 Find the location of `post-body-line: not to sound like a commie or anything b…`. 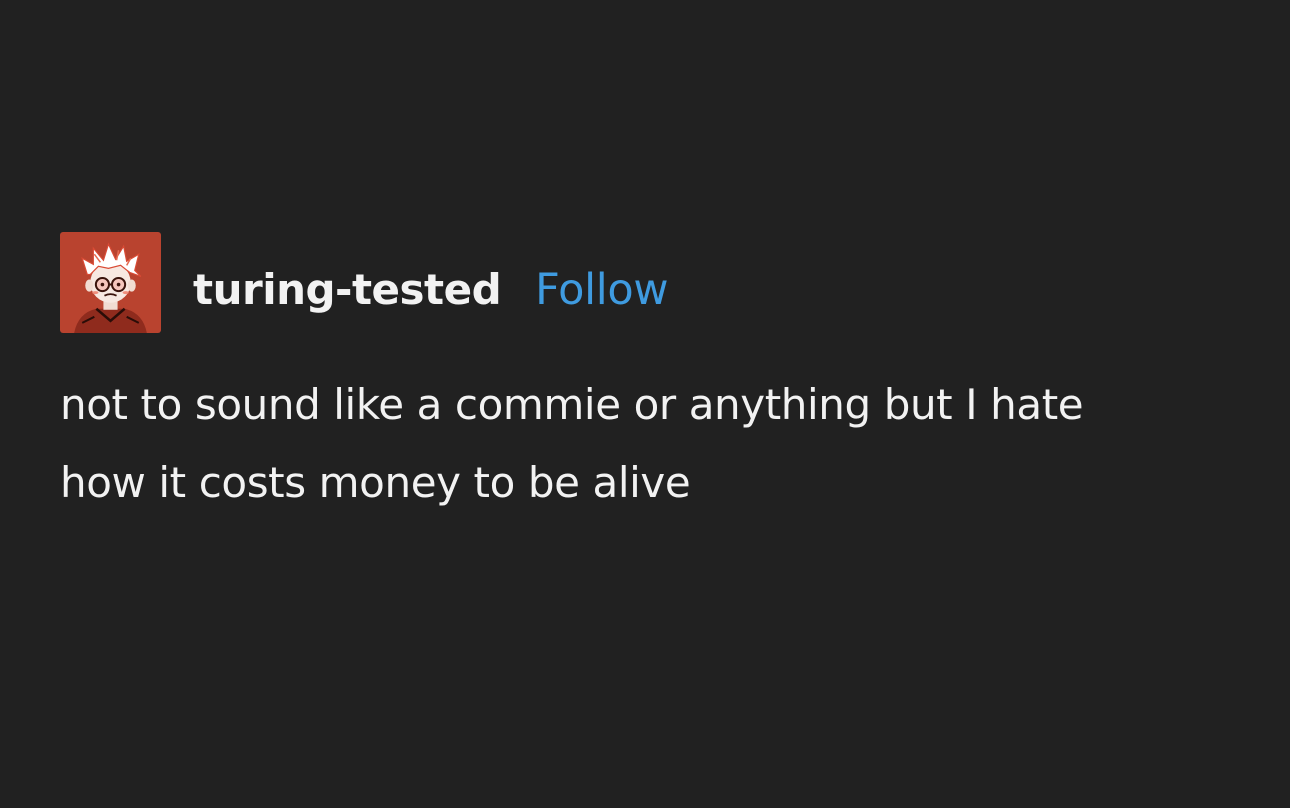

post-body-line: not to sound like a commie or anything b… is located at coordinates (572, 404).